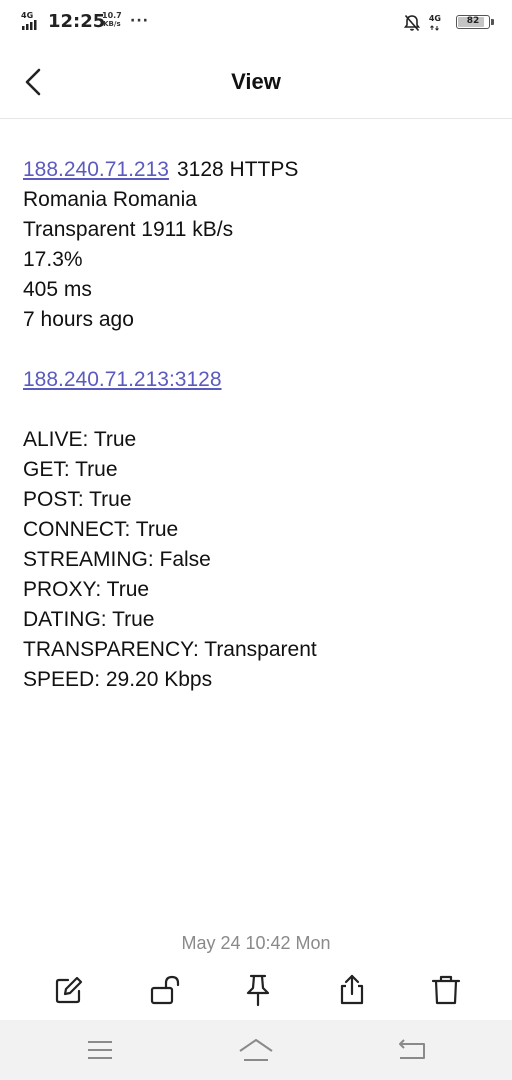 Image resolution: width=512 pixels, height=1080 pixels. I want to click on home-icon, so click(256, 1050).